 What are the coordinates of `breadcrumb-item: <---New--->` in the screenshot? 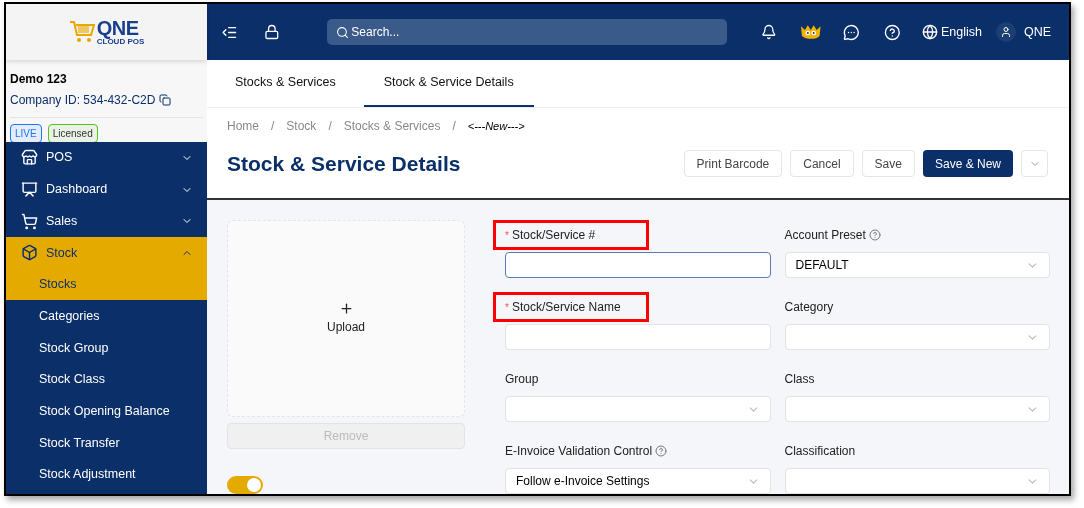 It's located at (496, 126).